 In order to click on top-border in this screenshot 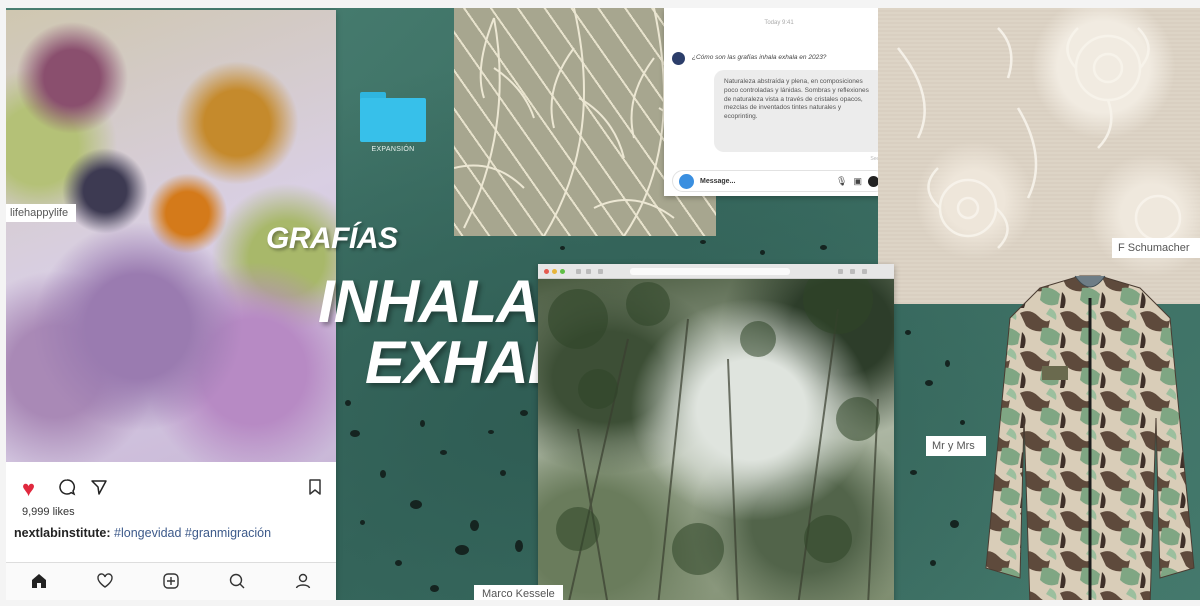, I will do `click(600, 4)`.